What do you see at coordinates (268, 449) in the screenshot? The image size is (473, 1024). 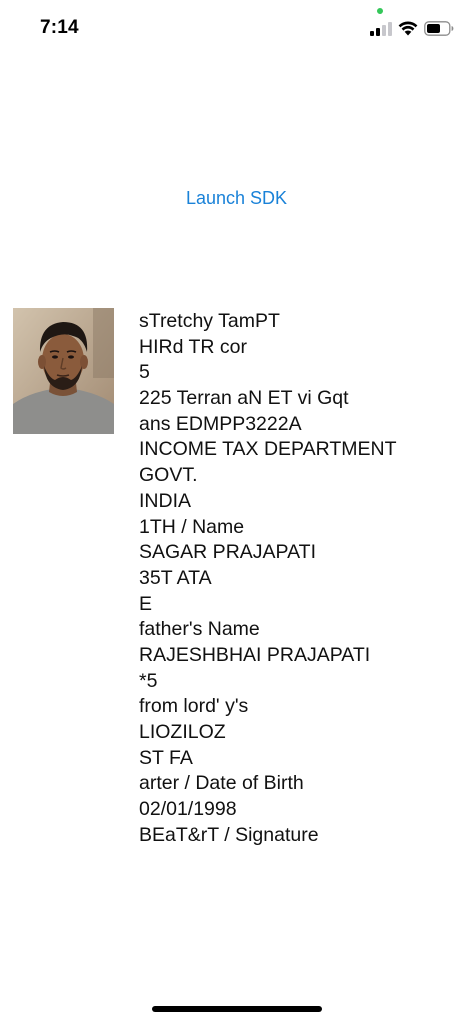 I see `ocr-text-line: INCOME TAX DEPARTMENT` at bounding box center [268, 449].